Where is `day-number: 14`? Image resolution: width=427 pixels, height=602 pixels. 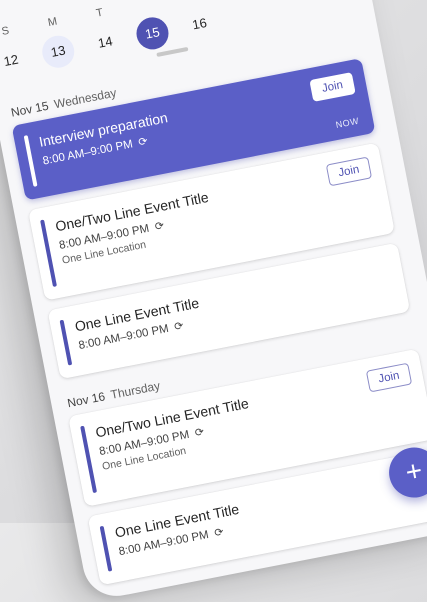 day-number: 14 is located at coordinates (105, 42).